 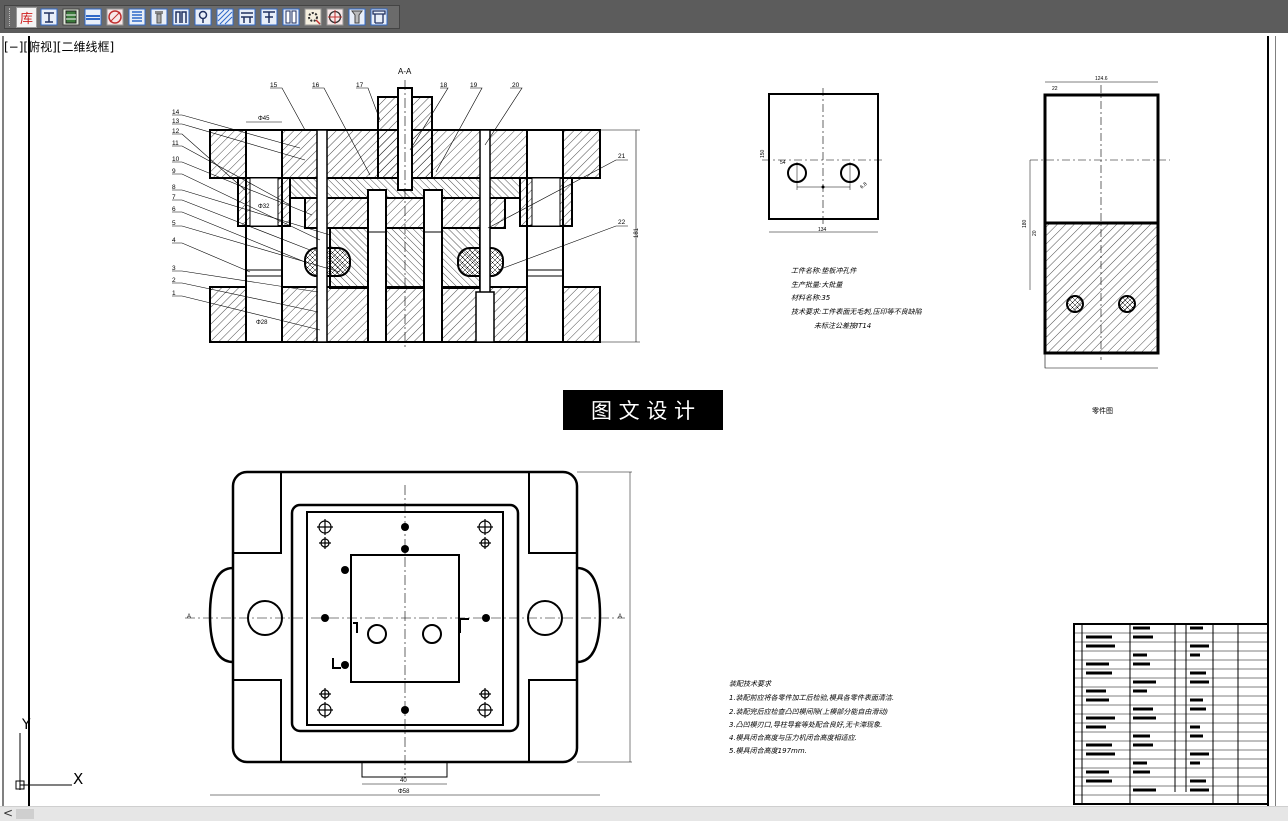 I want to click on dim-bottom-width: 40, so click(x=403, y=781).